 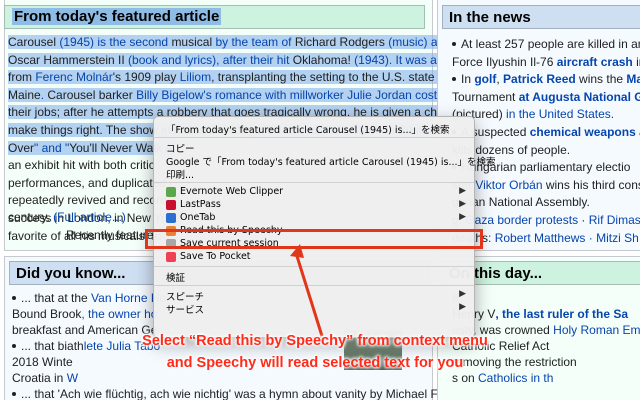 What do you see at coordinates (633, 79) in the screenshot?
I see `article-link: Masters` at bounding box center [633, 79].